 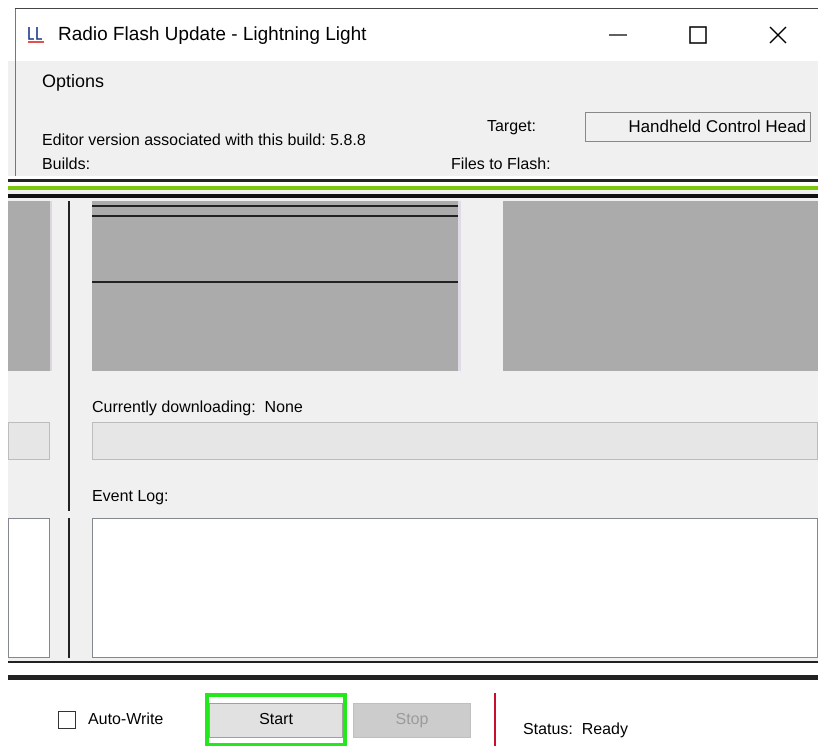 What do you see at coordinates (778, 35) in the screenshot?
I see `close-icon` at bounding box center [778, 35].